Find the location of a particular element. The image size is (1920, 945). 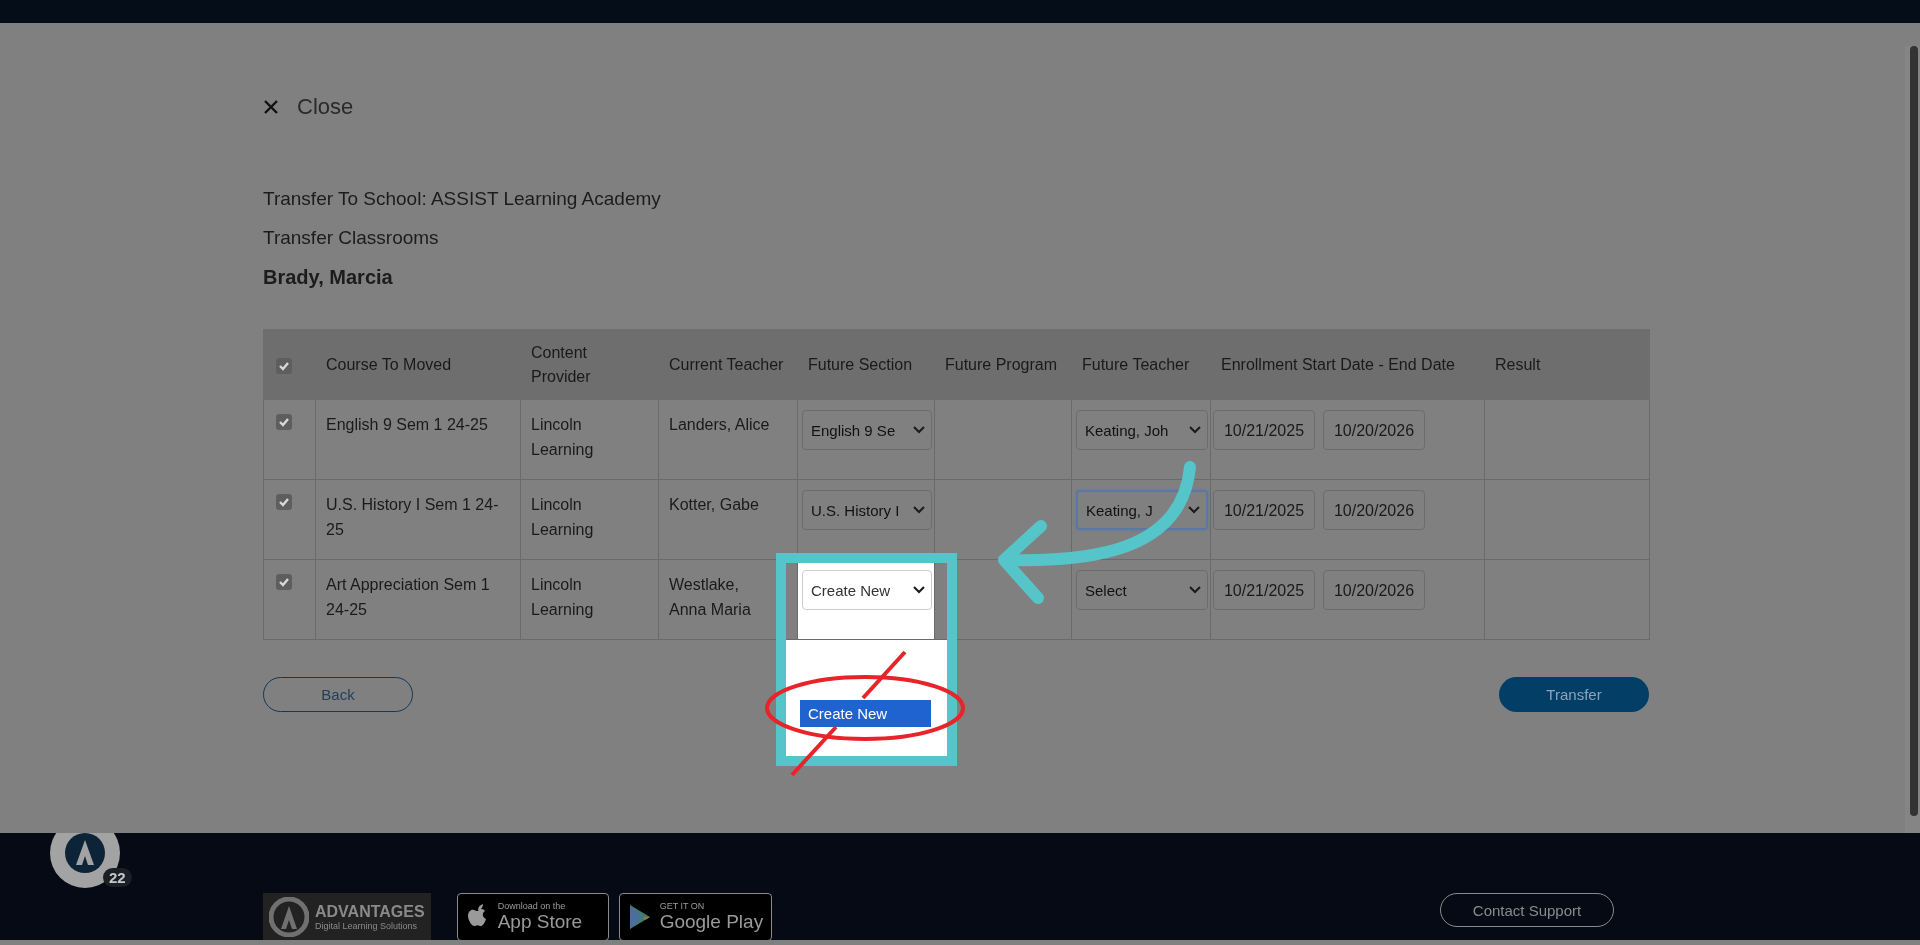

future-teacher-select: Keating, Joh is located at coordinates (1142, 430).